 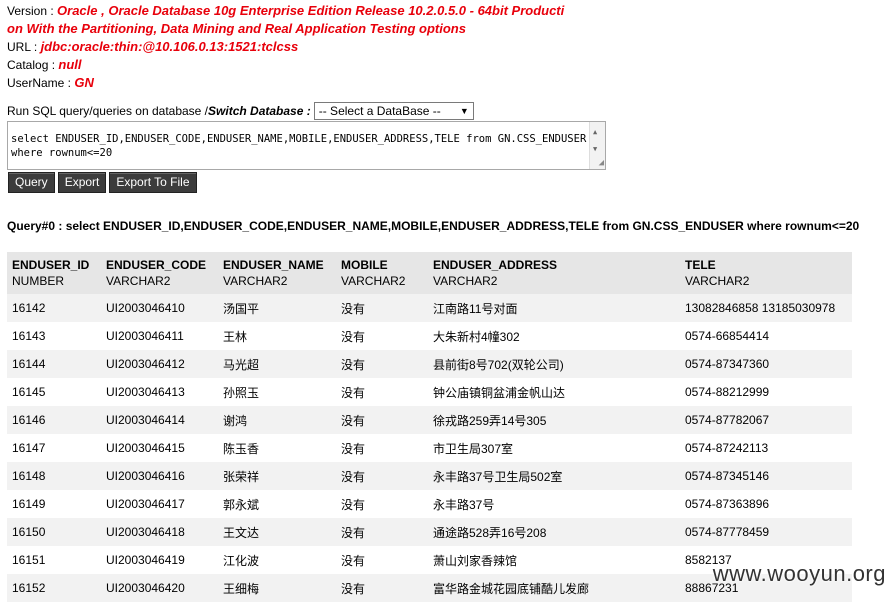 I want to click on scroll-up-icon: ▲, so click(x=595, y=132).